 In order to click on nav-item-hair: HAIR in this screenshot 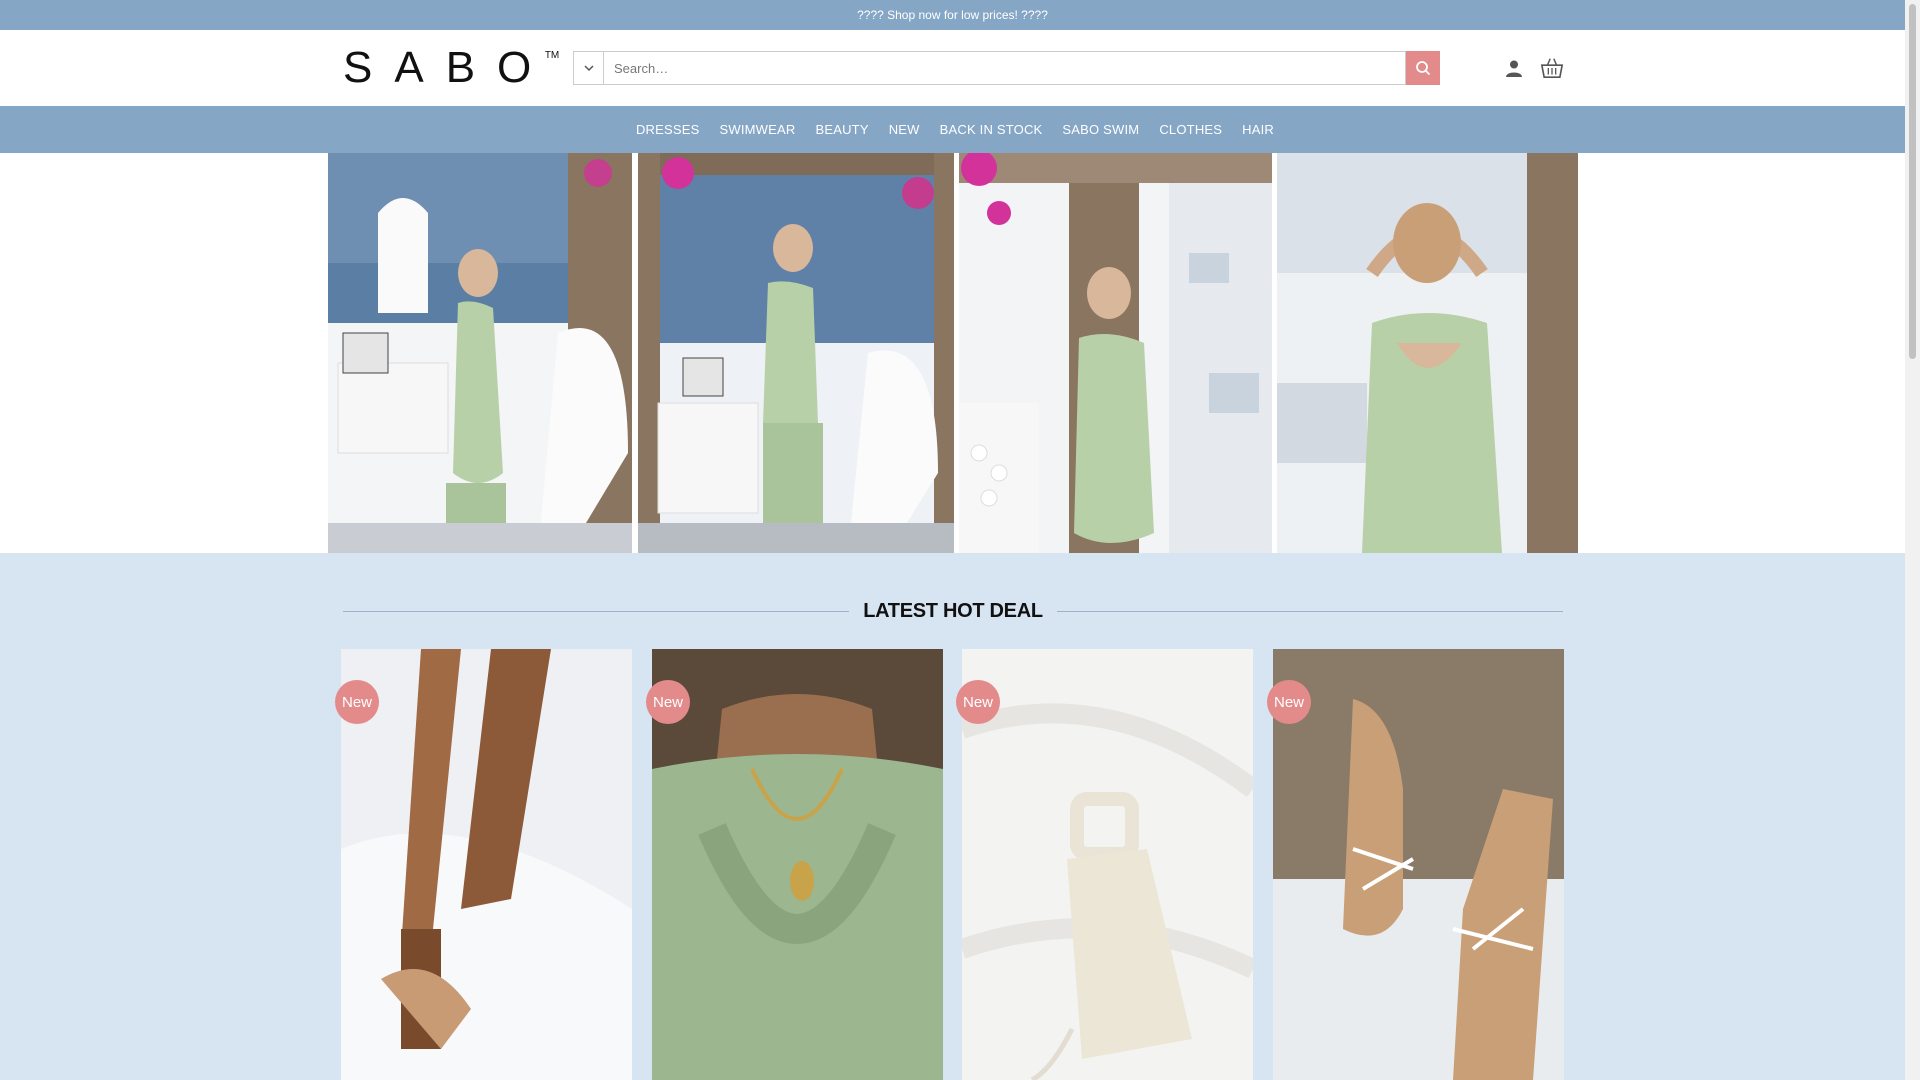, I will do `click(1258, 129)`.